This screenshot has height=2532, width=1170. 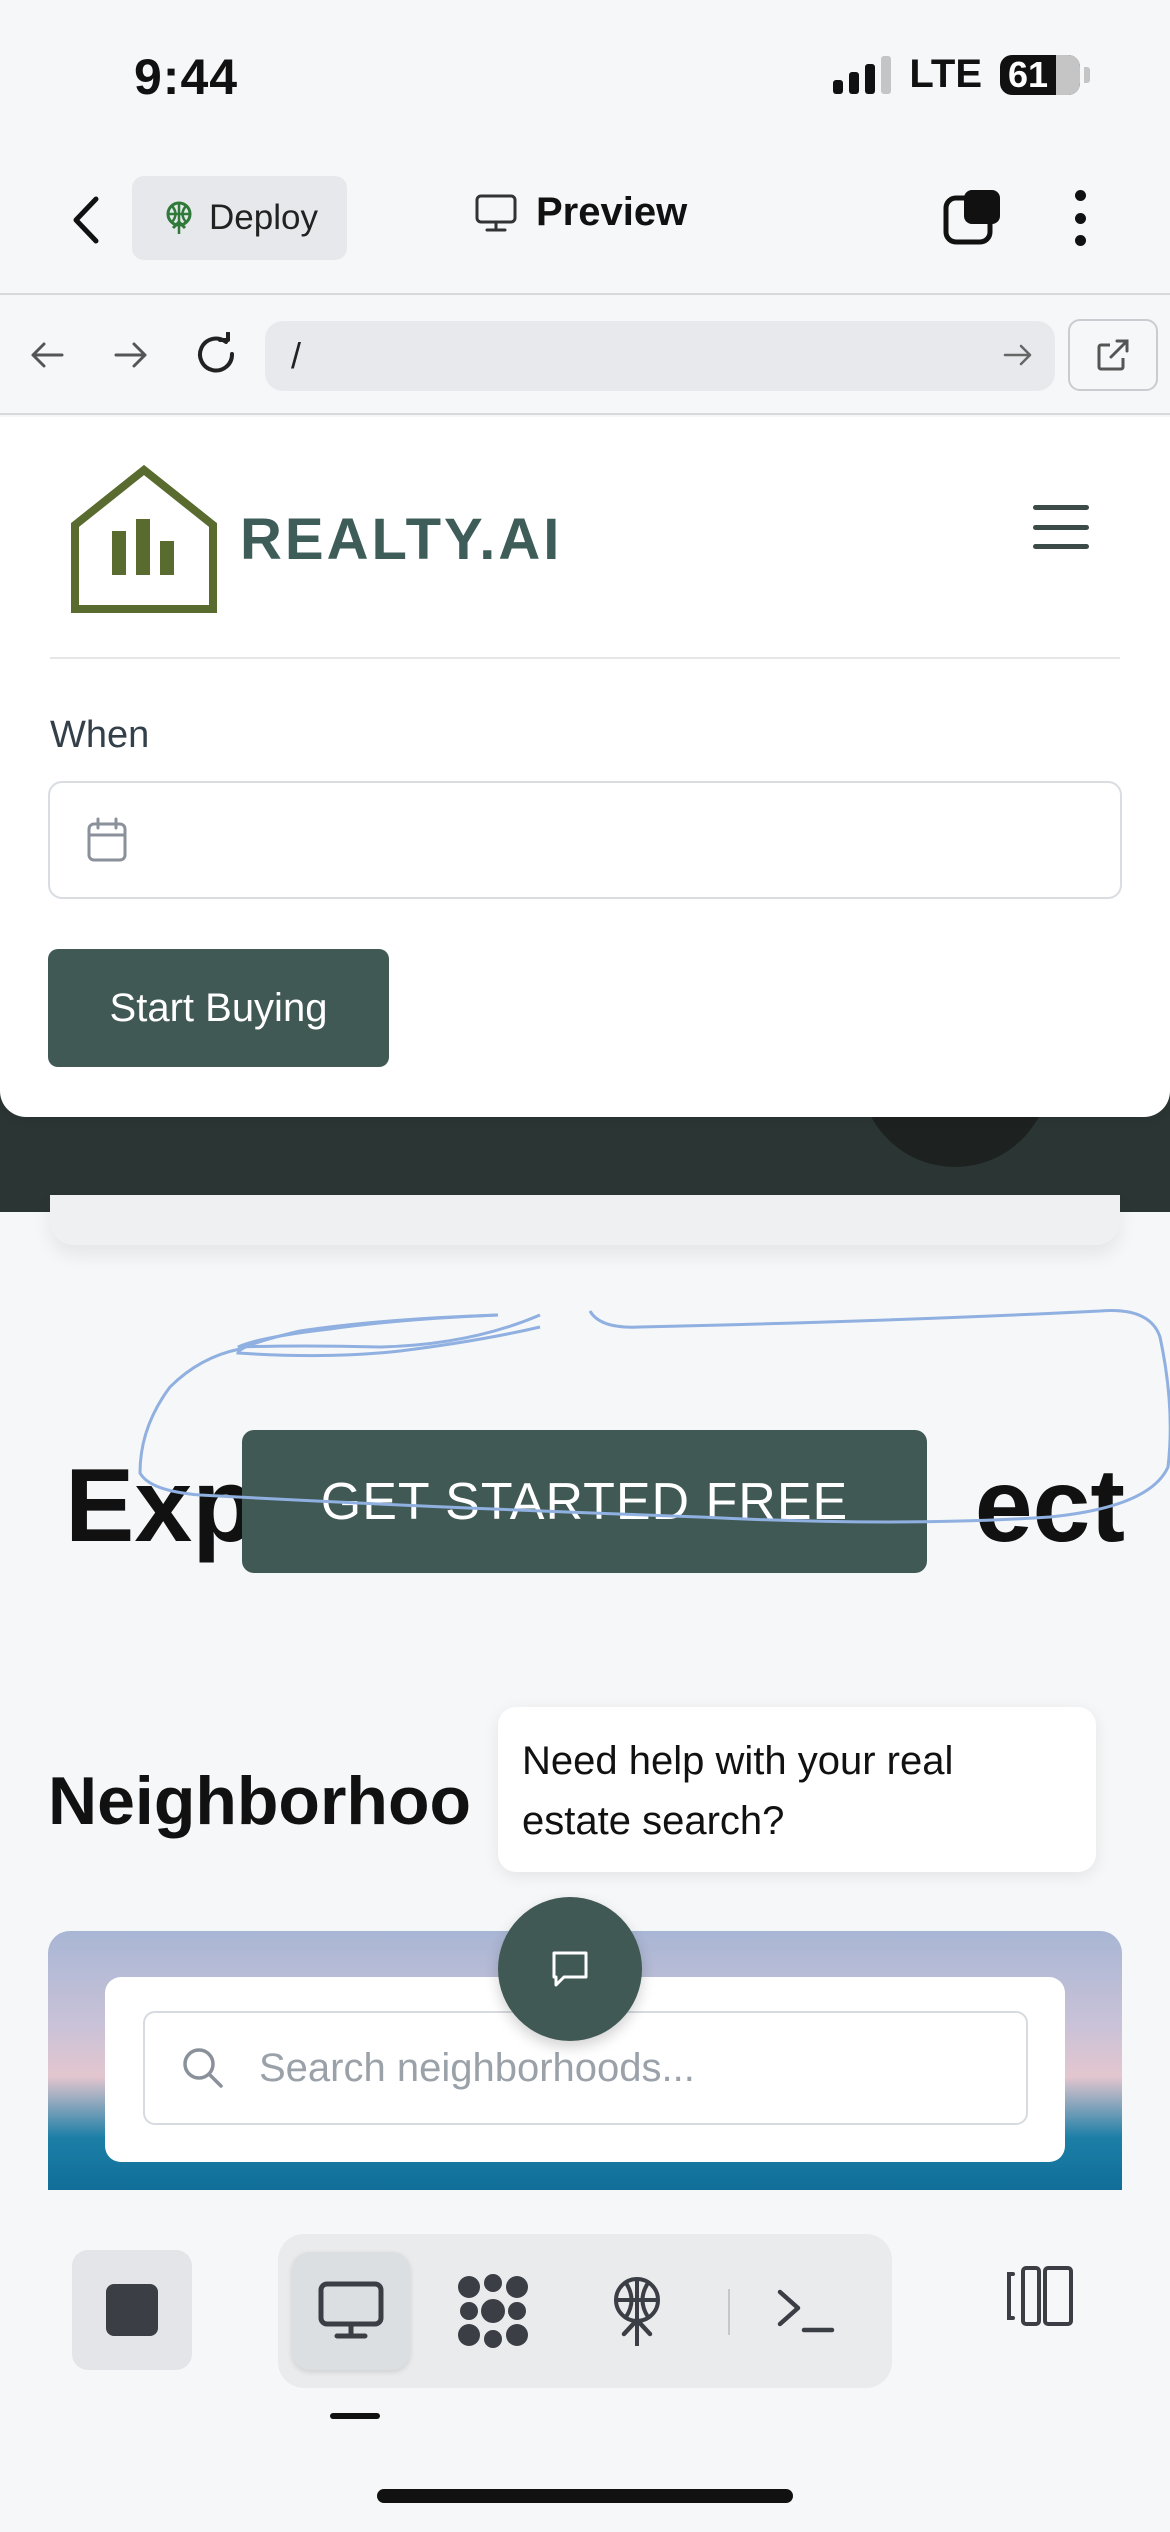 I want to click on deploy-label: Deploy, so click(x=263, y=217).